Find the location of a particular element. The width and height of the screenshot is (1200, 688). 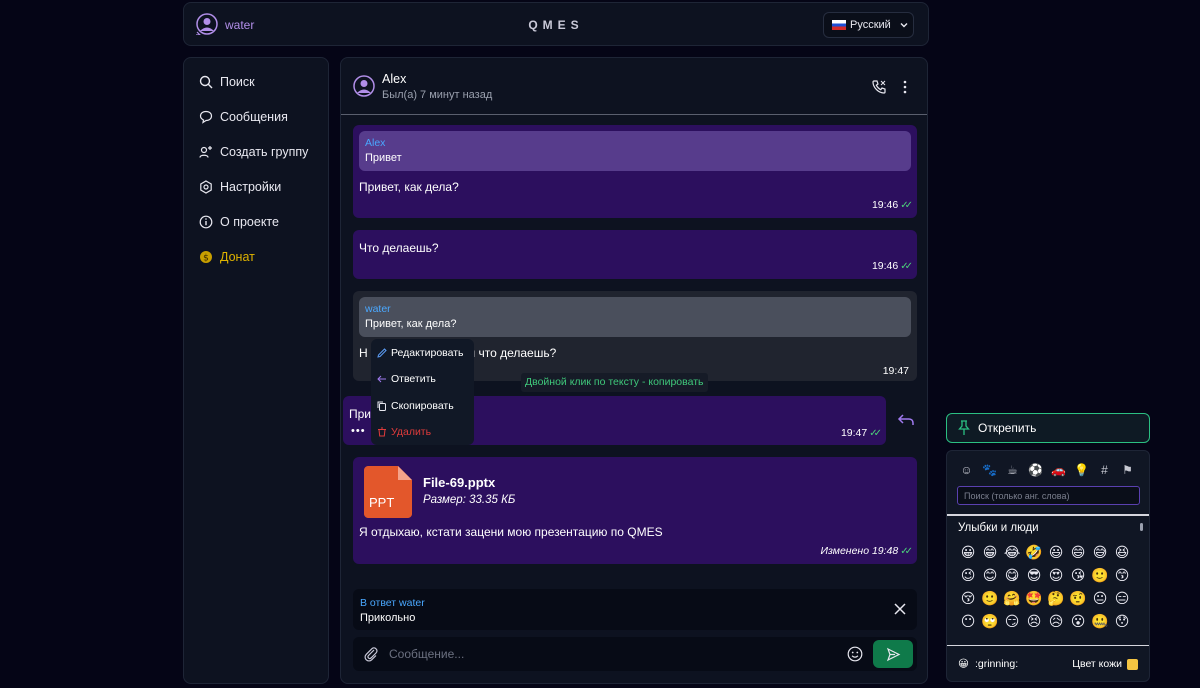

peer-avatar-icon is located at coordinates (364, 86).